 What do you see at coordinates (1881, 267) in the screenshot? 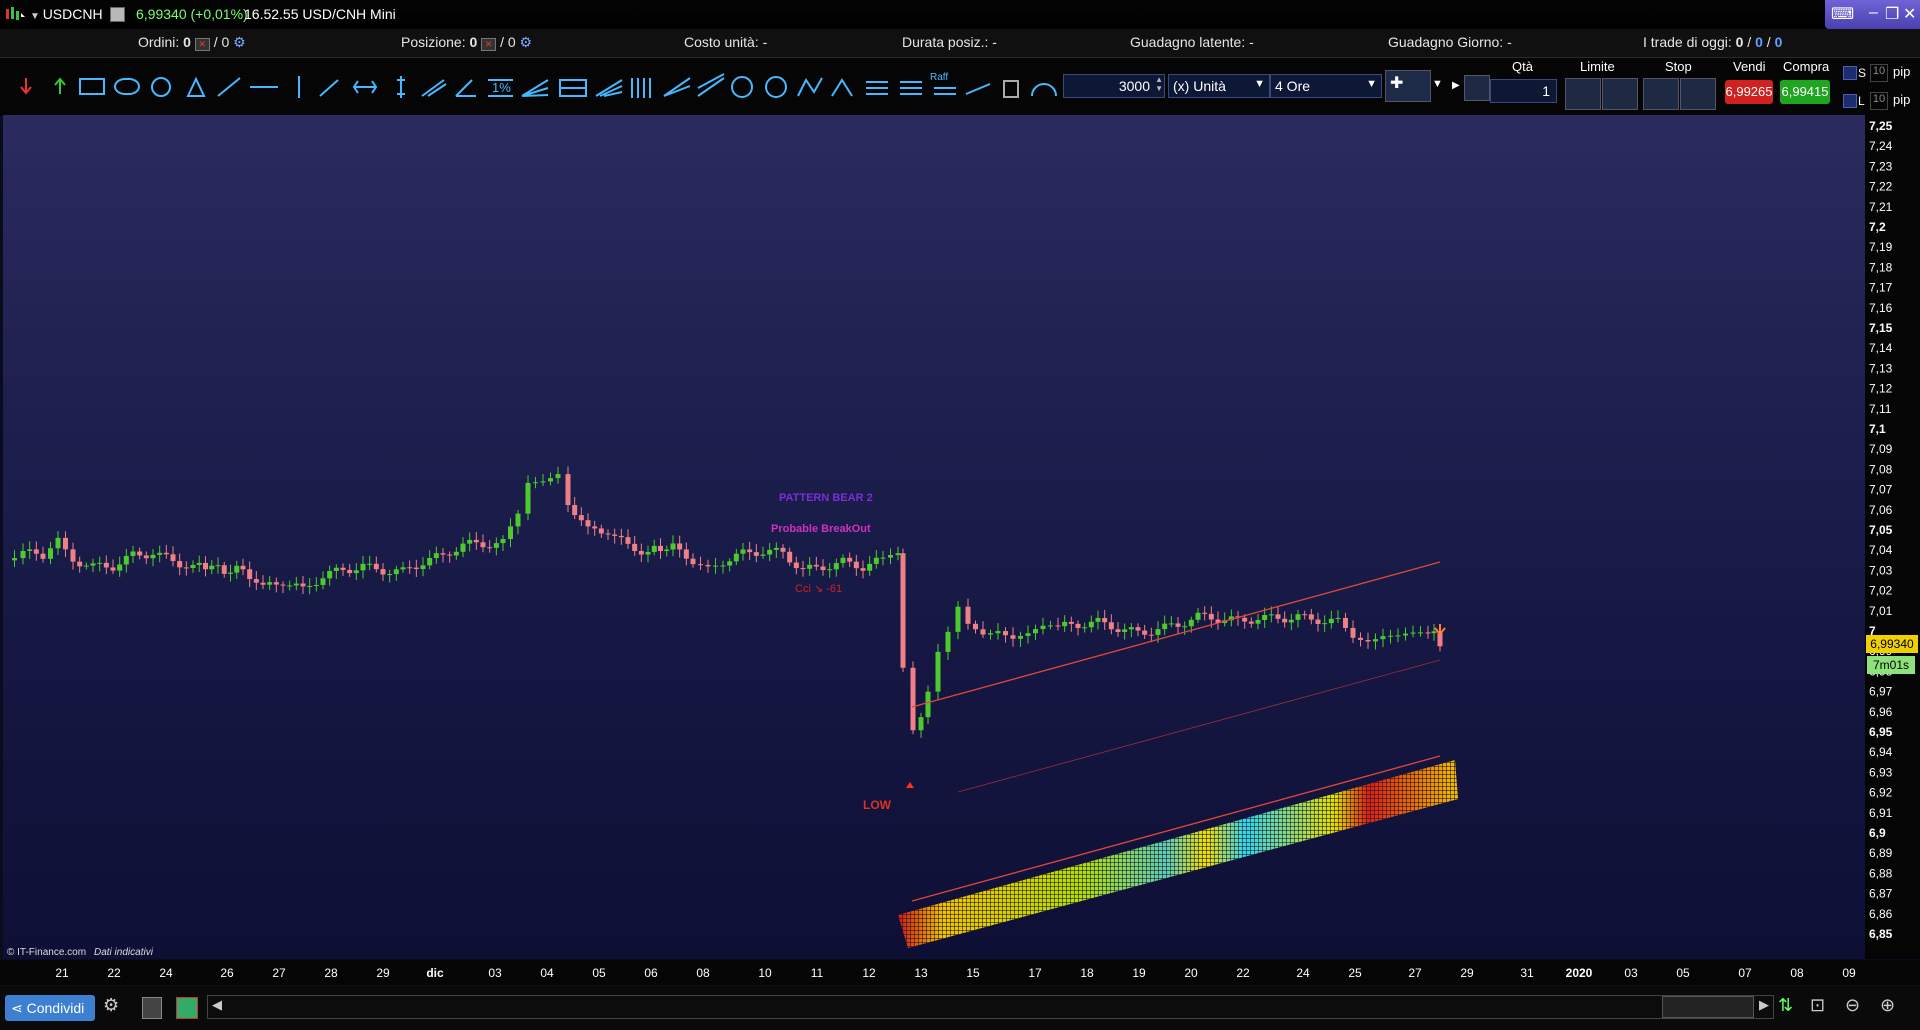
I see `price-tick: 7,18` at bounding box center [1881, 267].